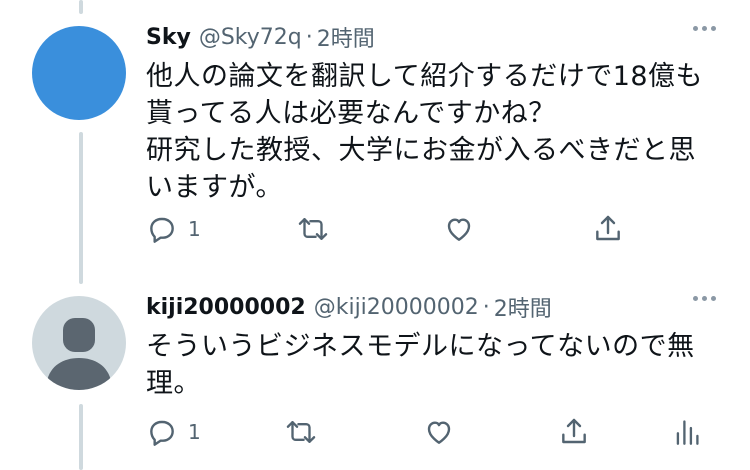  What do you see at coordinates (81, 208) in the screenshot?
I see `thread-line-middle` at bounding box center [81, 208].